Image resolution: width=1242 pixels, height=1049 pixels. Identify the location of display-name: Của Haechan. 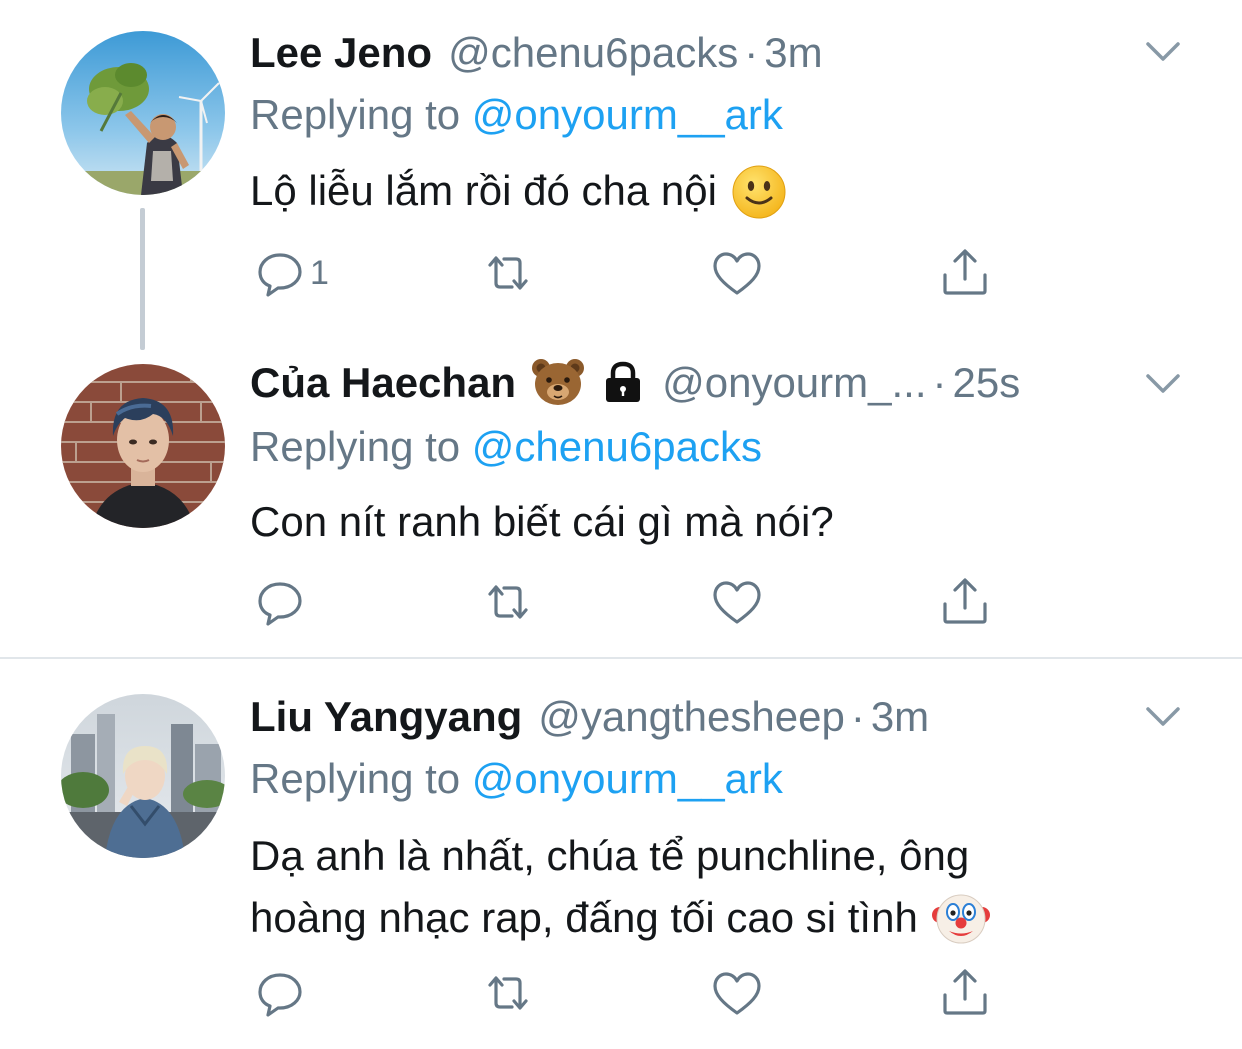
(383, 383).